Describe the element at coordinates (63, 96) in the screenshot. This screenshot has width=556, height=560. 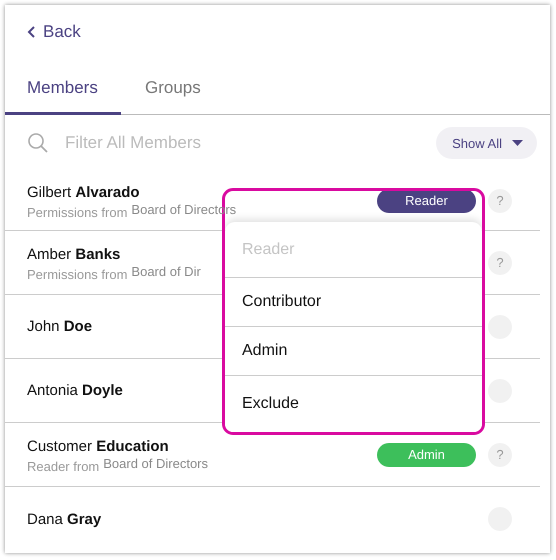
I see `tab: Members` at that location.